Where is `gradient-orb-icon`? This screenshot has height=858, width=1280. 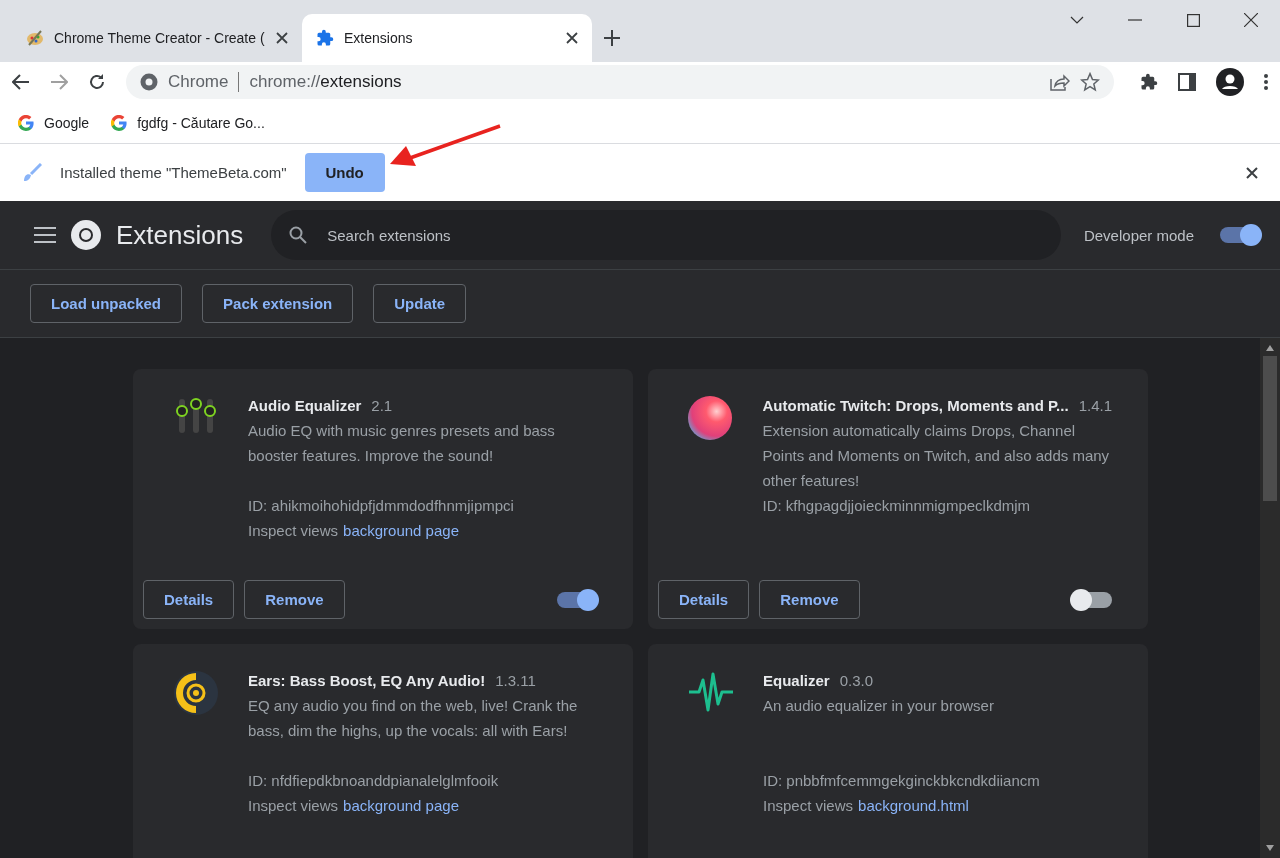
gradient-orb-icon is located at coordinates (710, 418).